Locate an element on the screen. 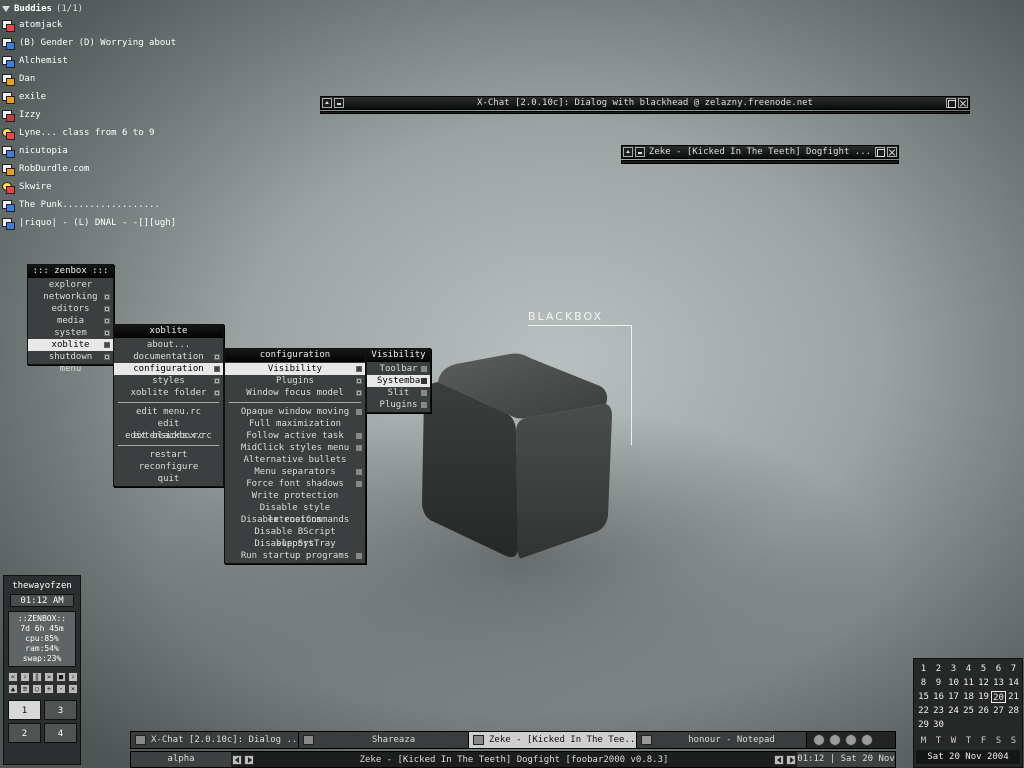 This screenshot has height=768, width=1024. menu-item: Run startup programs is located at coordinates (295, 556).